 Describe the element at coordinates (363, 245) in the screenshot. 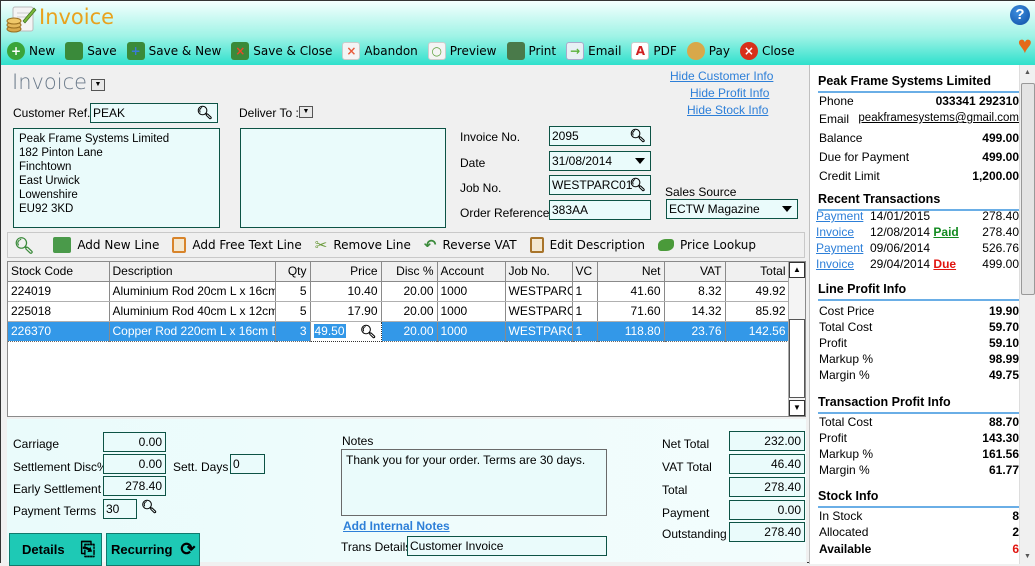

I see `remove-line-button: ✂ Remove Line` at that location.